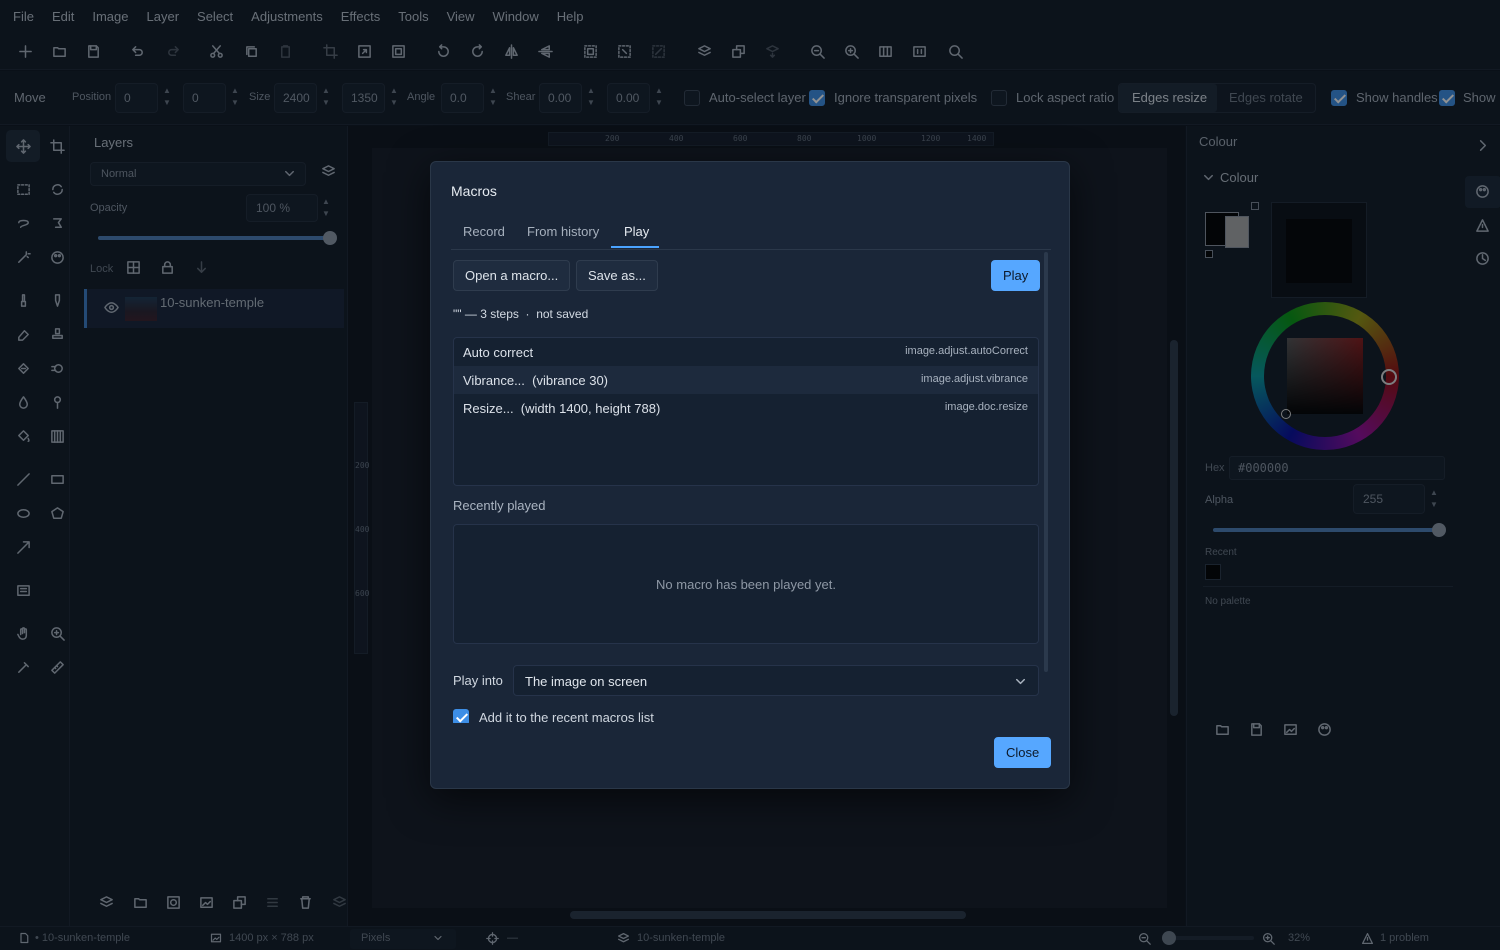  What do you see at coordinates (986, 407) in the screenshot?
I see `step-command-id: image.doc.resize` at bounding box center [986, 407].